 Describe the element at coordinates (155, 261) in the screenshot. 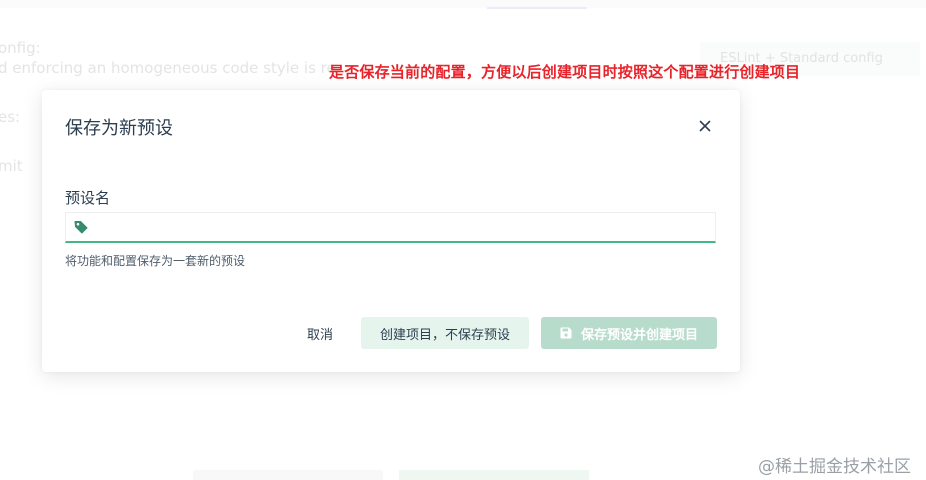

I see `preset-help-text: 将功能和配置保存为一套新的预设` at that location.